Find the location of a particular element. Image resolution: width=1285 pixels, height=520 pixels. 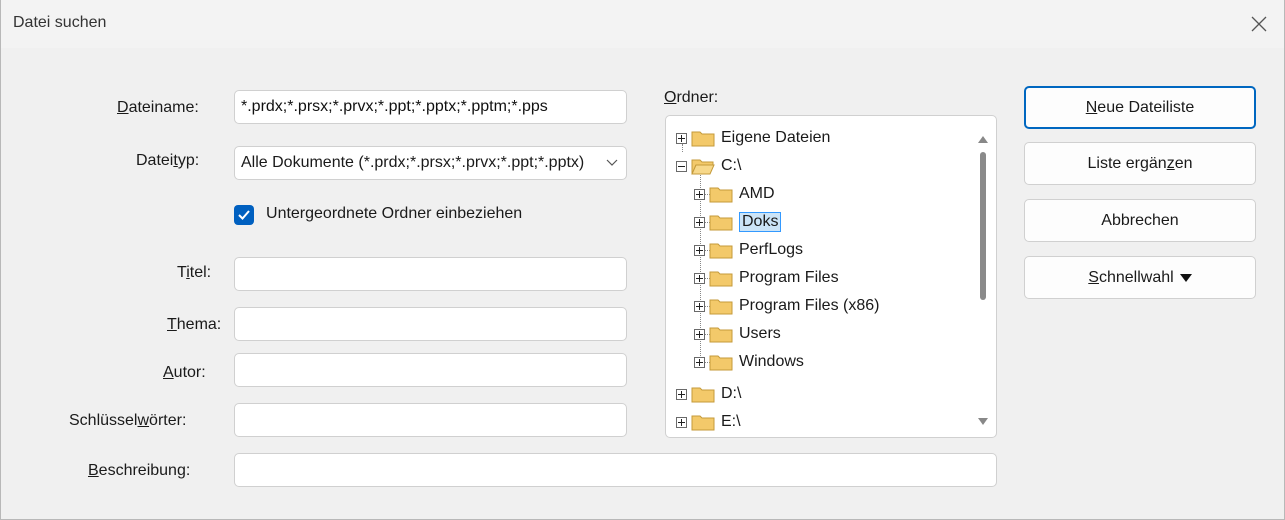

dateiname-field-wrap is located at coordinates (430, 107).